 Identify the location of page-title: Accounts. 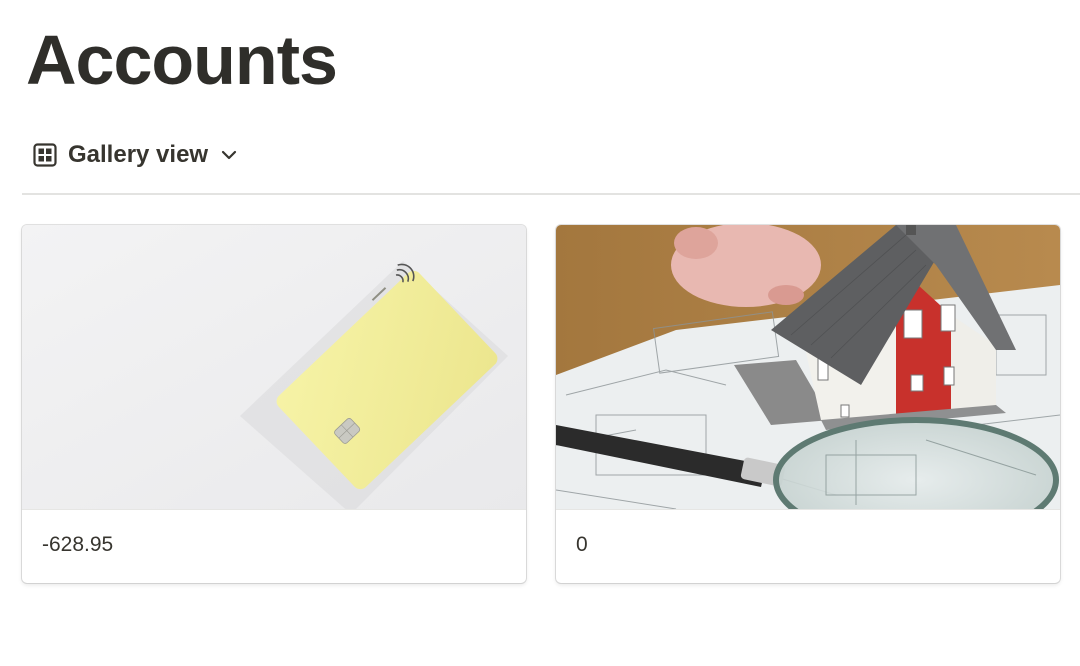
(182, 60).